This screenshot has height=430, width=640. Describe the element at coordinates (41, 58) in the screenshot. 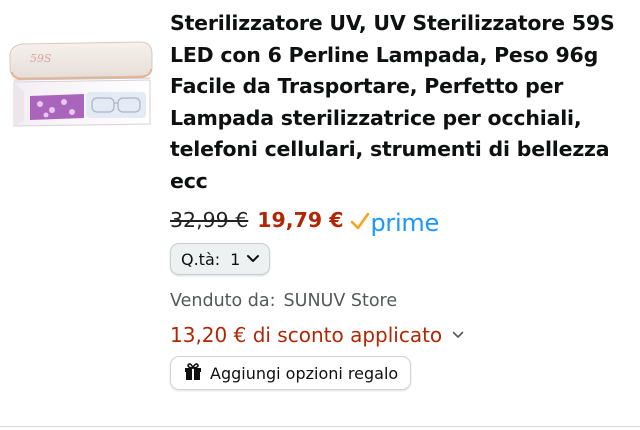

I see `svg-text: 59S` at that location.